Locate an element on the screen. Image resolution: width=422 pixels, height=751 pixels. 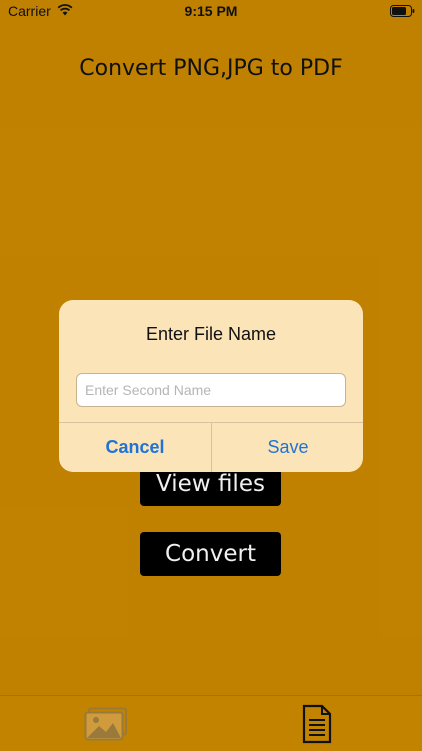
document-icon is located at coordinates (317, 724).